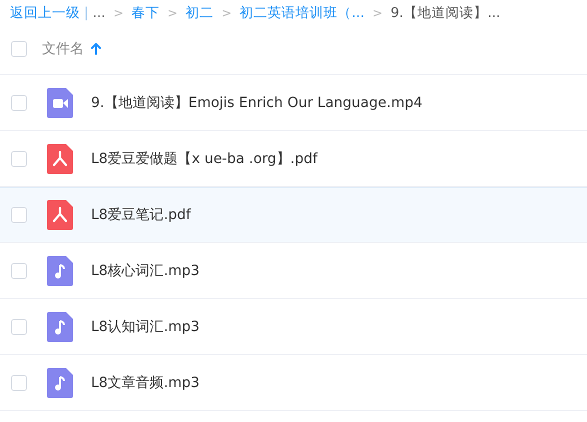 The width and height of the screenshot is (587, 422). What do you see at coordinates (293, 383) in the screenshot?
I see `file-row: L8文章音频.mp3` at bounding box center [293, 383].